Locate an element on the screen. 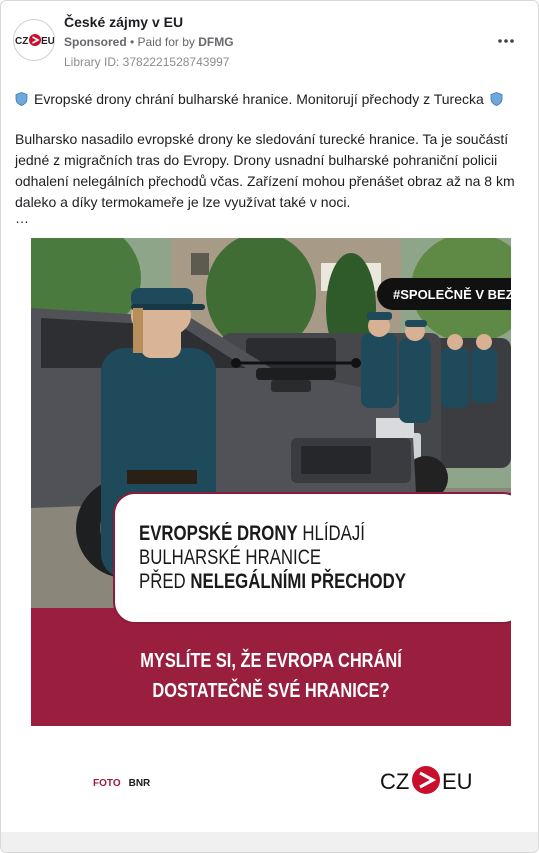  headline-line-3: PŘED NELEGÁLNÍMI PŘECHODY is located at coordinates (272, 581).